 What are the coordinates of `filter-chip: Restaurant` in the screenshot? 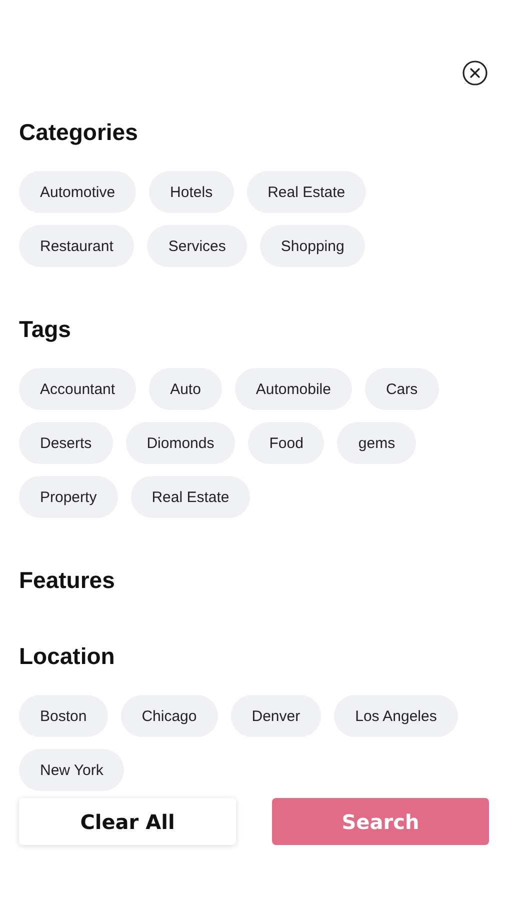 It's located at (76, 246).